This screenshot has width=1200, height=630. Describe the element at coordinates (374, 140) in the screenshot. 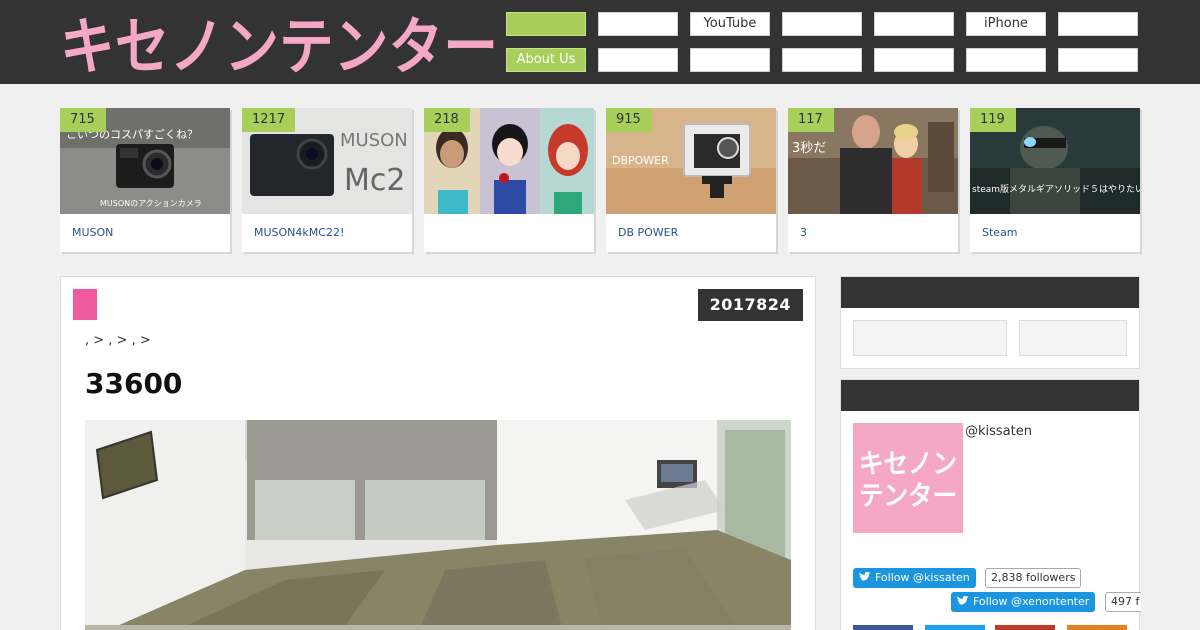

I see `thumb-caption: MUSON` at that location.